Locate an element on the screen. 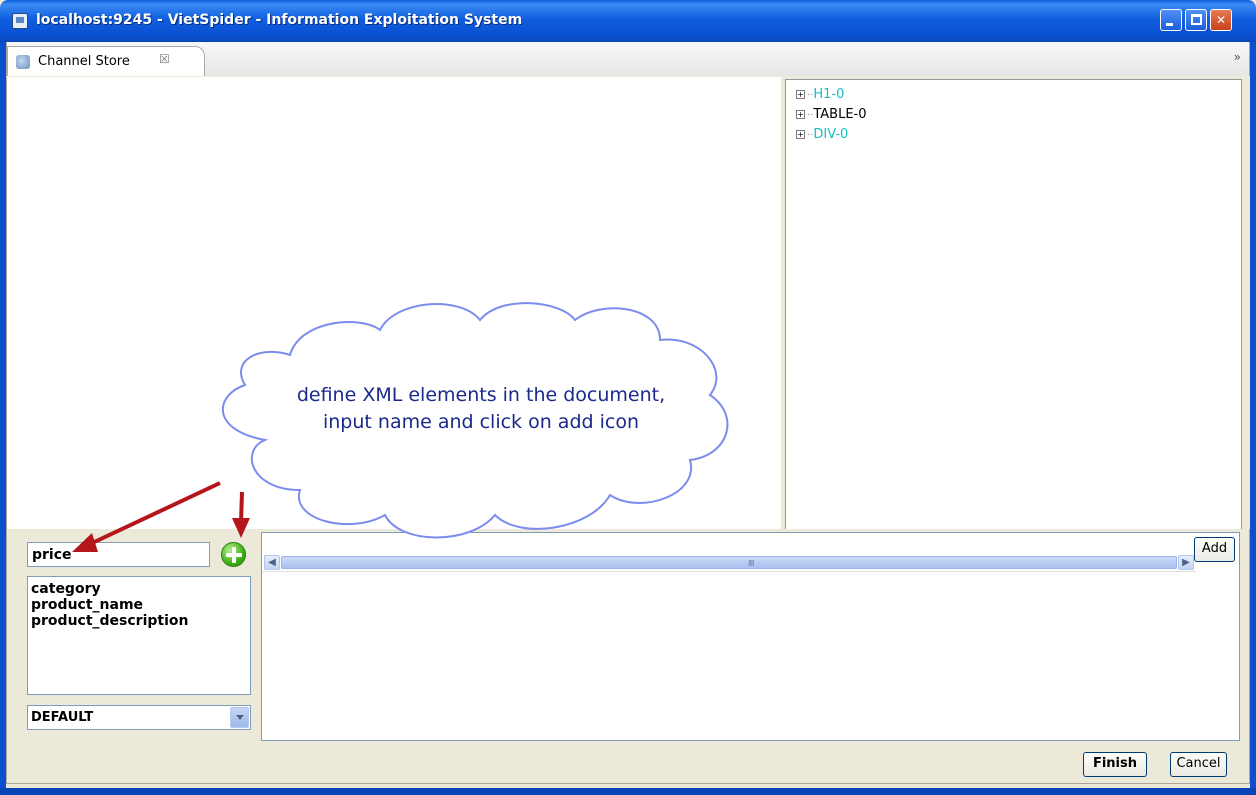 Image resolution: width=1256 pixels, height=795 pixels. scrollbar-thumb: IIII is located at coordinates (729, 562).